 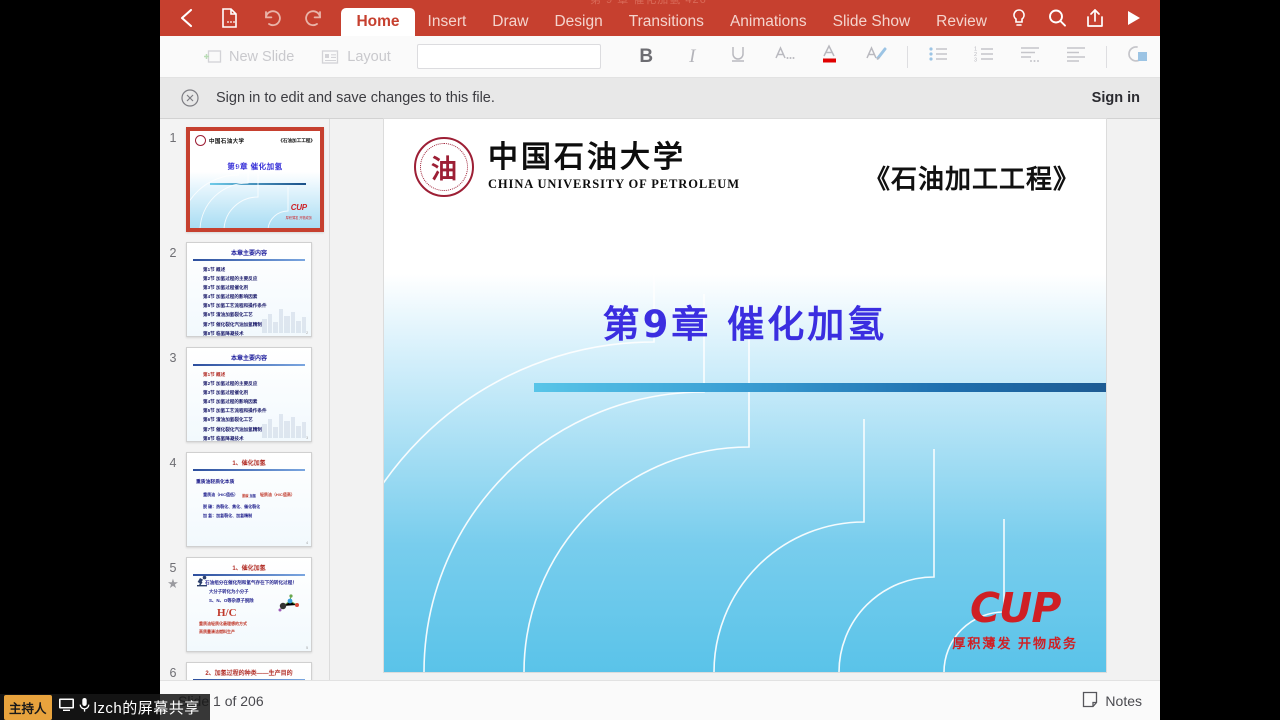 I want to click on tab-design: Design, so click(x=578, y=22).